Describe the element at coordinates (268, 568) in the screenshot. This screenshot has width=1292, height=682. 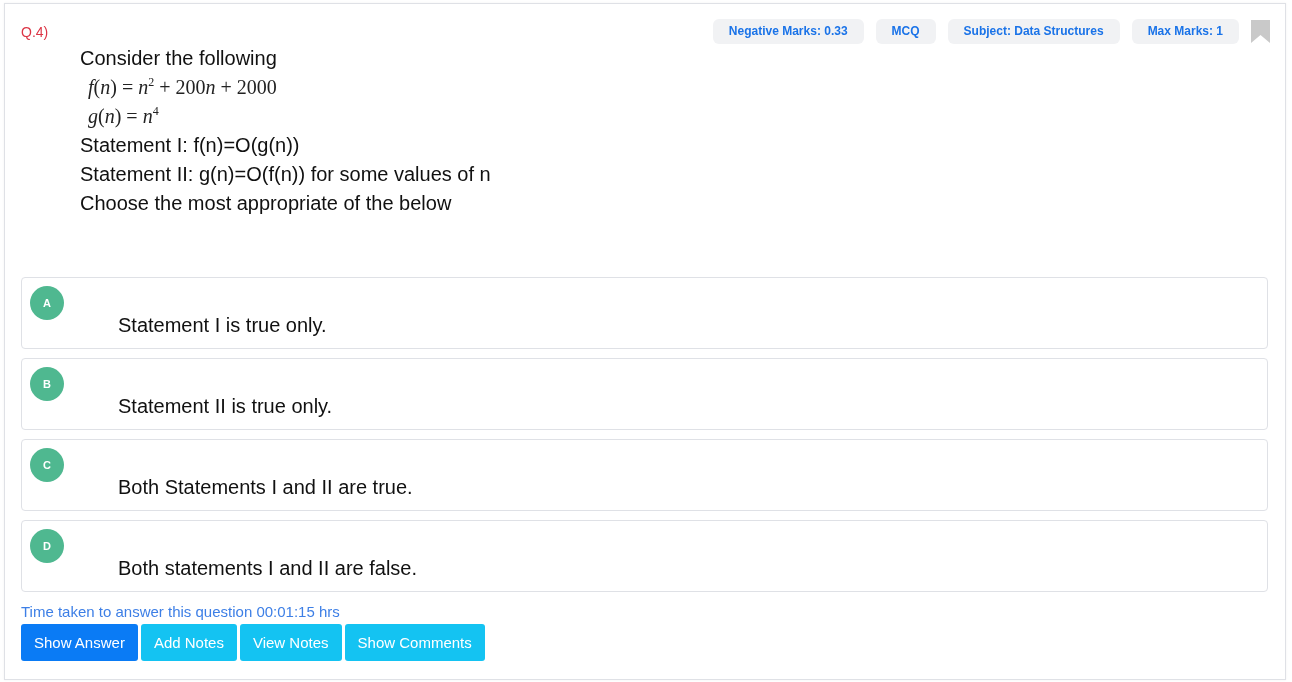
I see `option-text: Both statements I and II are false.` at that location.